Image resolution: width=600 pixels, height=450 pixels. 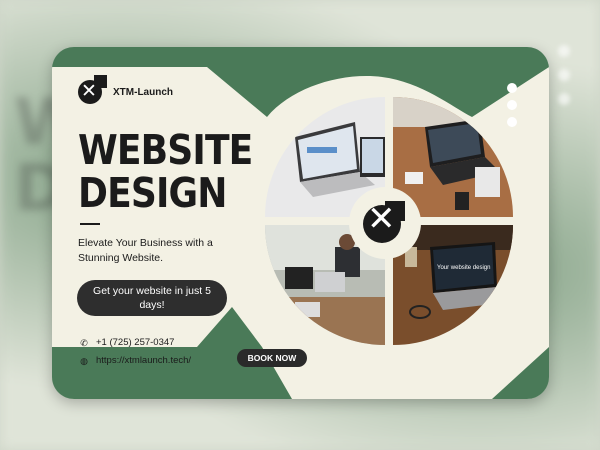 I want to click on promo-pill: Get your website in just 5 days!, so click(x=152, y=298).